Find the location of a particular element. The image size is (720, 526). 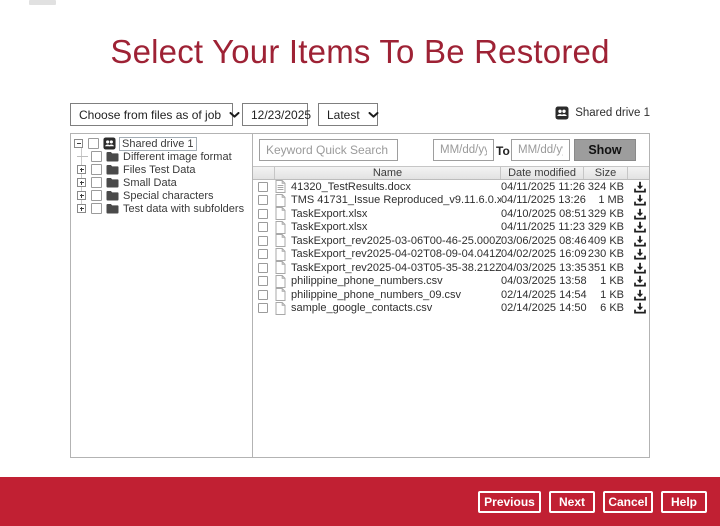

file-size: 329 KB is located at coordinates (605, 213).